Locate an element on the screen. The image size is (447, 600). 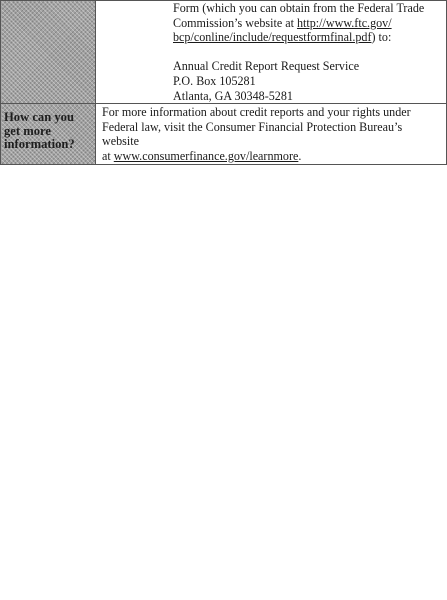
info-line-3: at www.consumerfinance.gov/learnmore. is located at coordinates (271, 156).